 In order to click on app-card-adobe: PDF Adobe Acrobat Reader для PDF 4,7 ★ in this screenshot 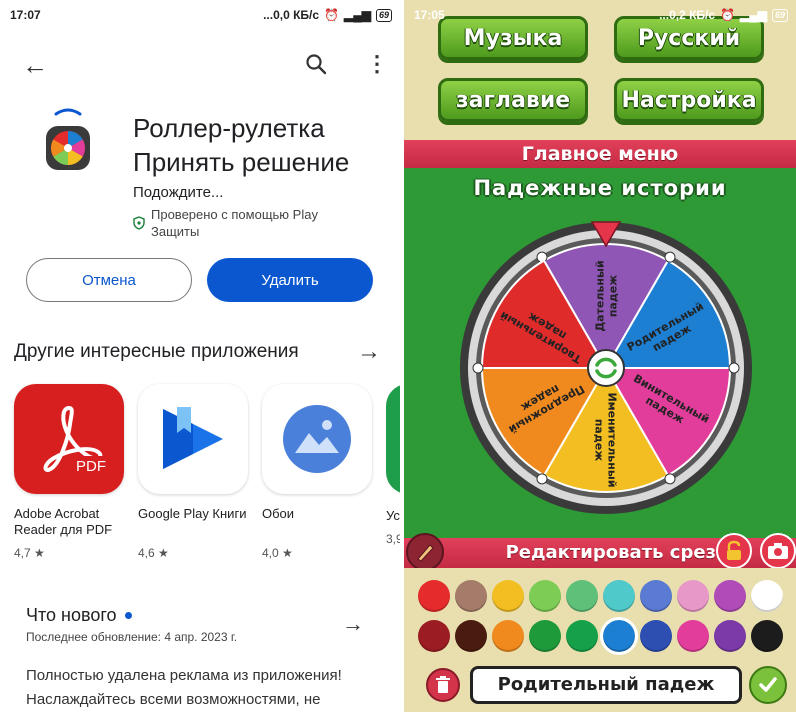, I will do `click(69, 472)`.